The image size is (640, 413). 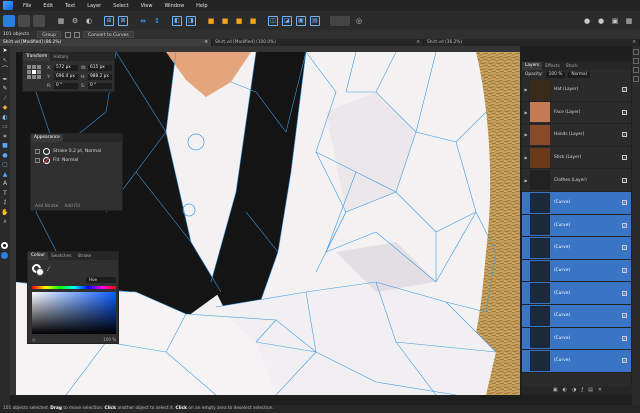 I want to click on w-field: W: 615 px, so click(x=96, y=68).